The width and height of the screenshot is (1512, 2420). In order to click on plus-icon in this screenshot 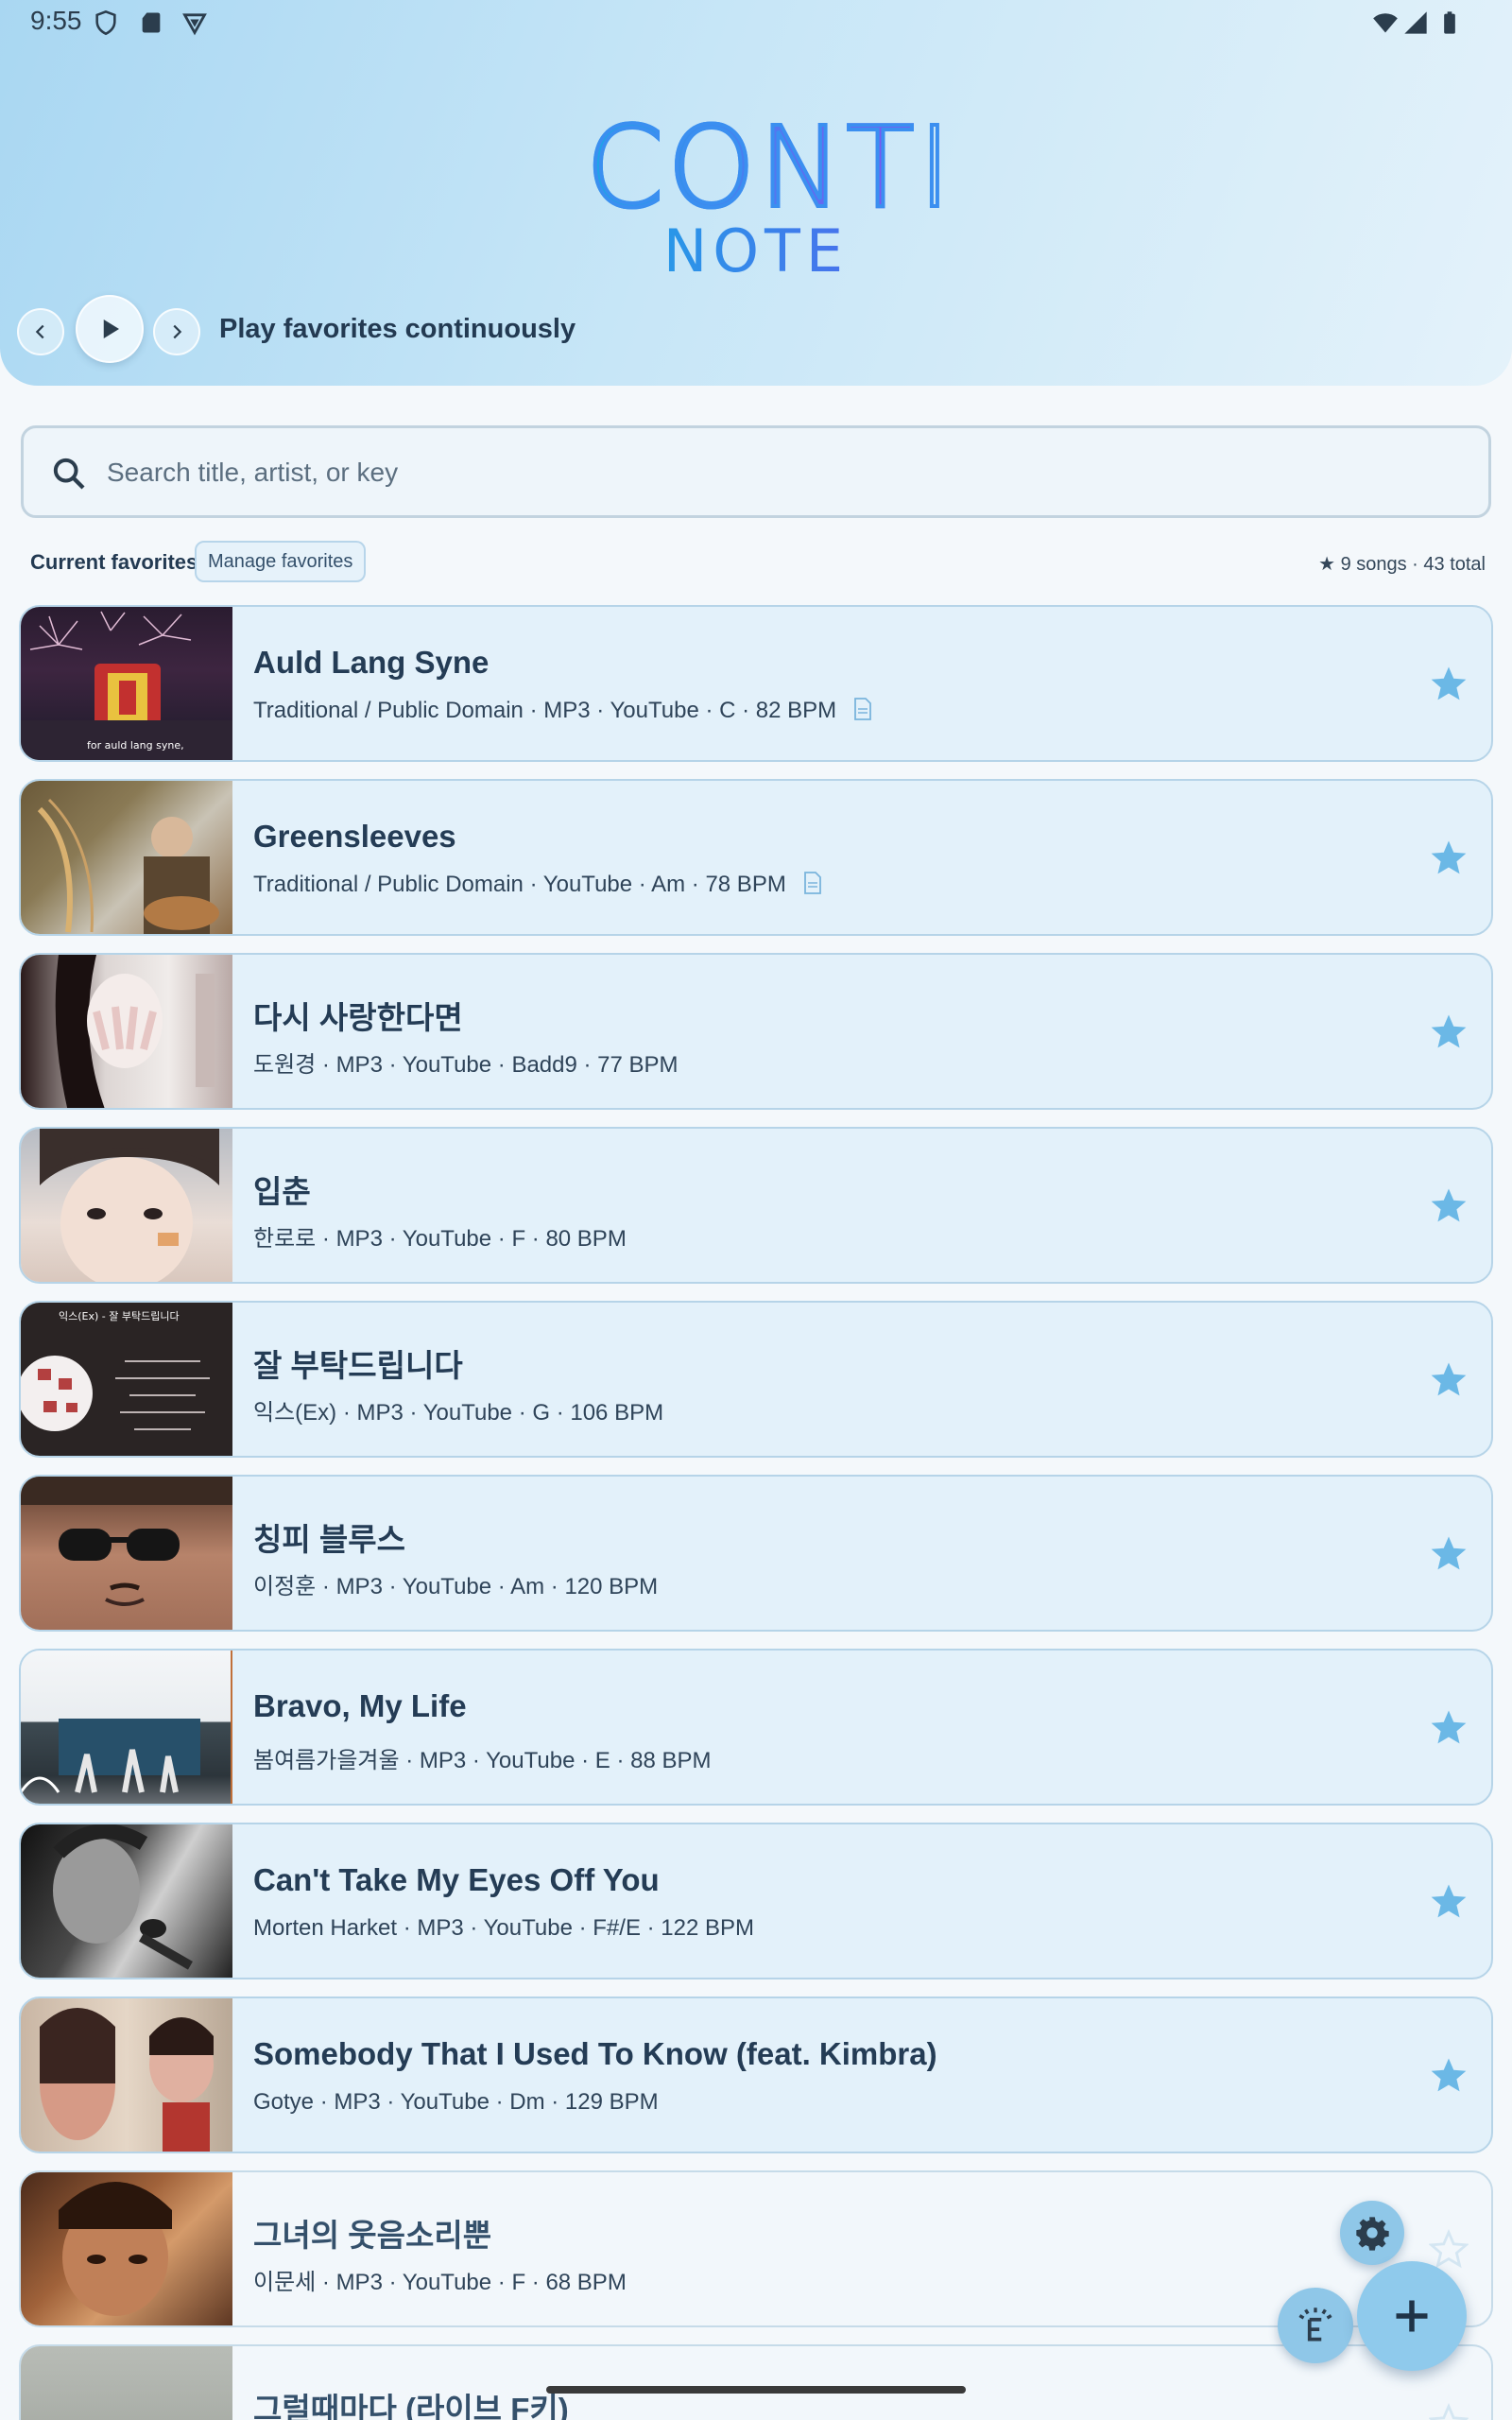, I will do `click(1412, 2316)`.